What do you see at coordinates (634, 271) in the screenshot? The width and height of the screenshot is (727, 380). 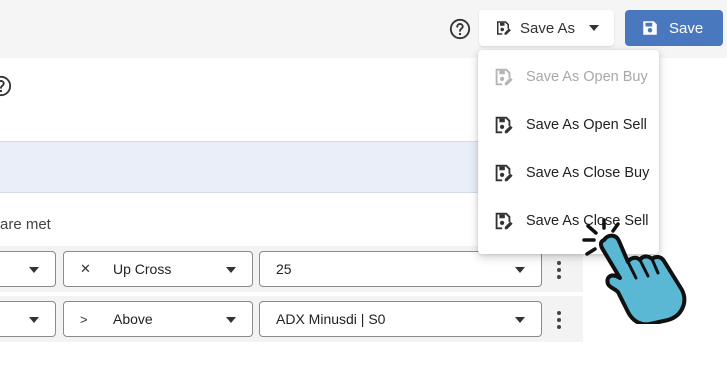 I see `pointer-hand-icon` at bounding box center [634, 271].